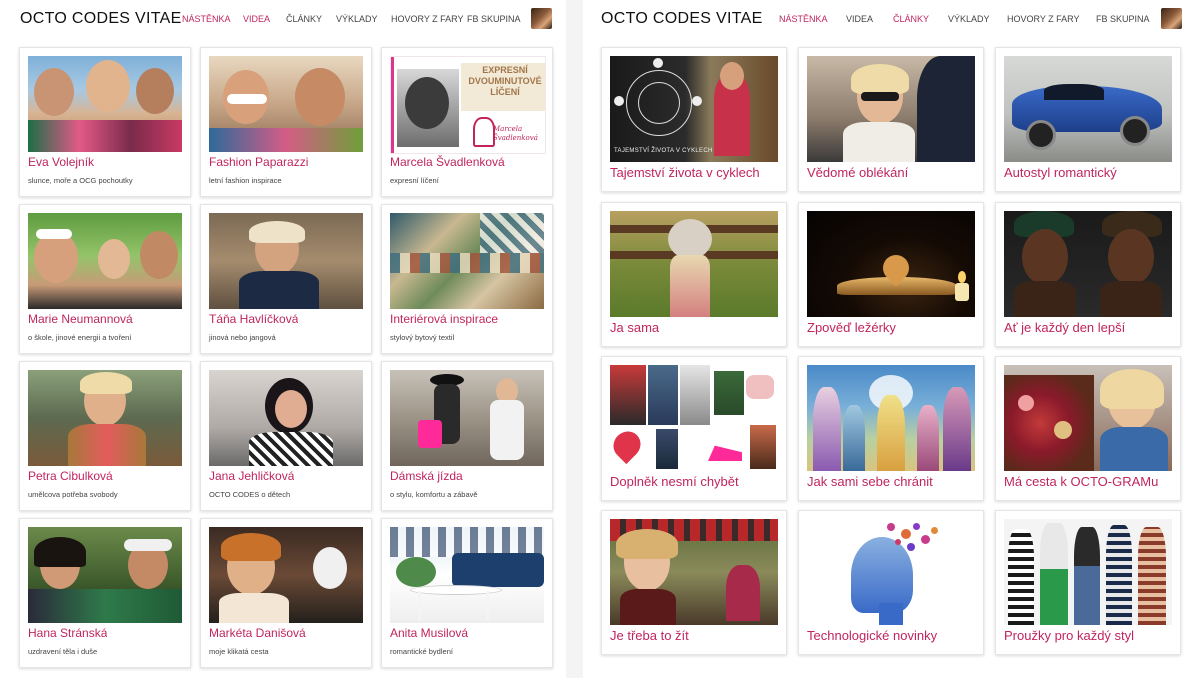 The image size is (1203, 678). Describe the element at coordinates (67, 633) in the screenshot. I see `card-title: Hana Stránská` at that location.